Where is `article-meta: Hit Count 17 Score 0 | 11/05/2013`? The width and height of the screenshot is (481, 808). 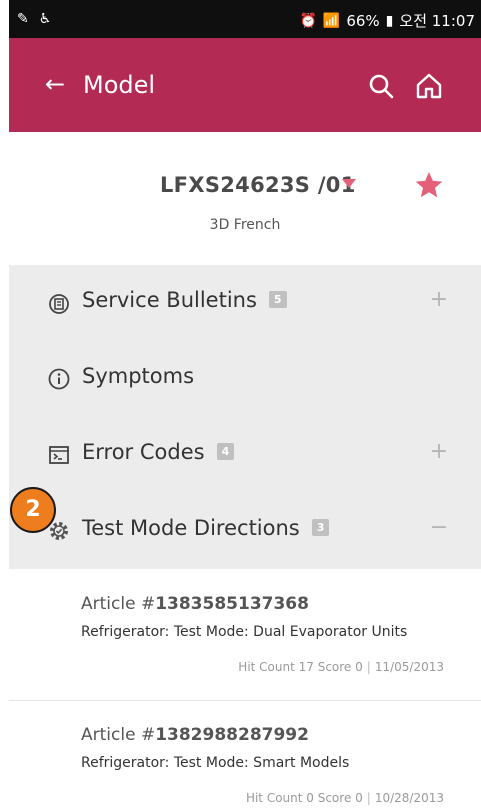
article-meta: Hit Count 17 Score 0 | 11/05/2013 is located at coordinates (341, 667).